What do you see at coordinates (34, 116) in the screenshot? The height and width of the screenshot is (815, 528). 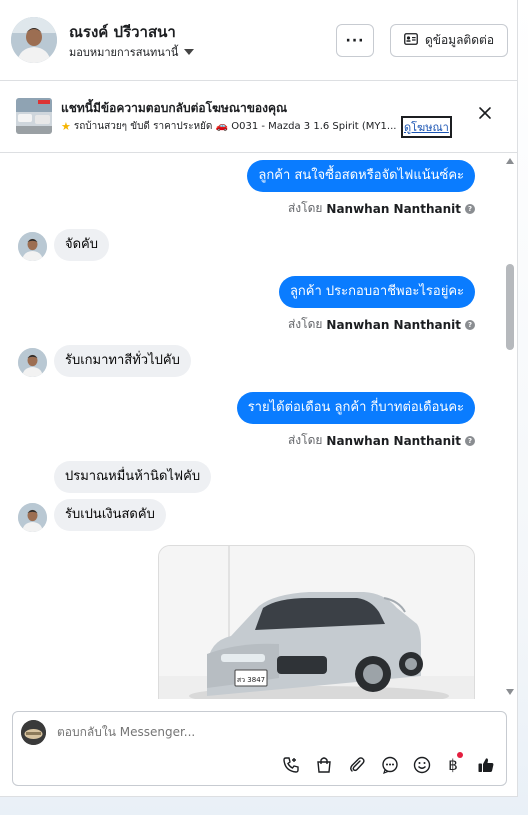 I see `ad-thumbnail` at bounding box center [34, 116].